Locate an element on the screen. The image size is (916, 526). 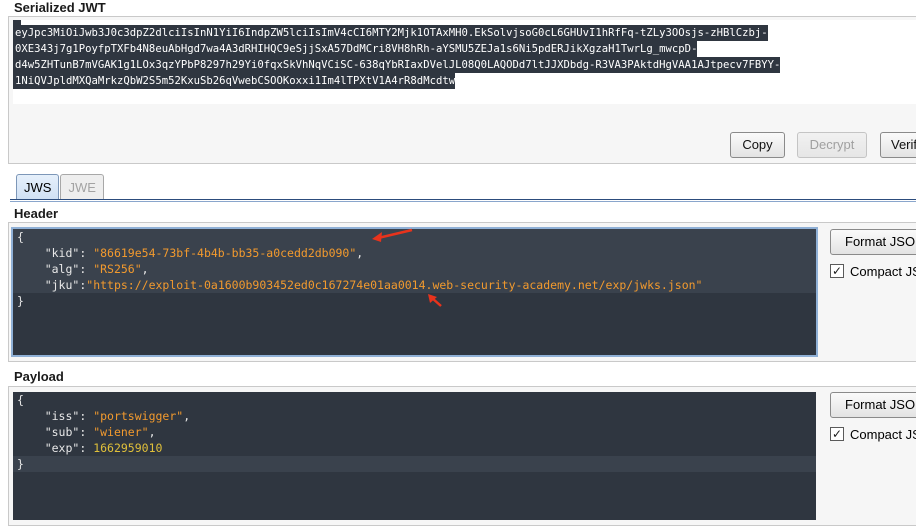
tab-jwe: JWE is located at coordinates (82, 187).